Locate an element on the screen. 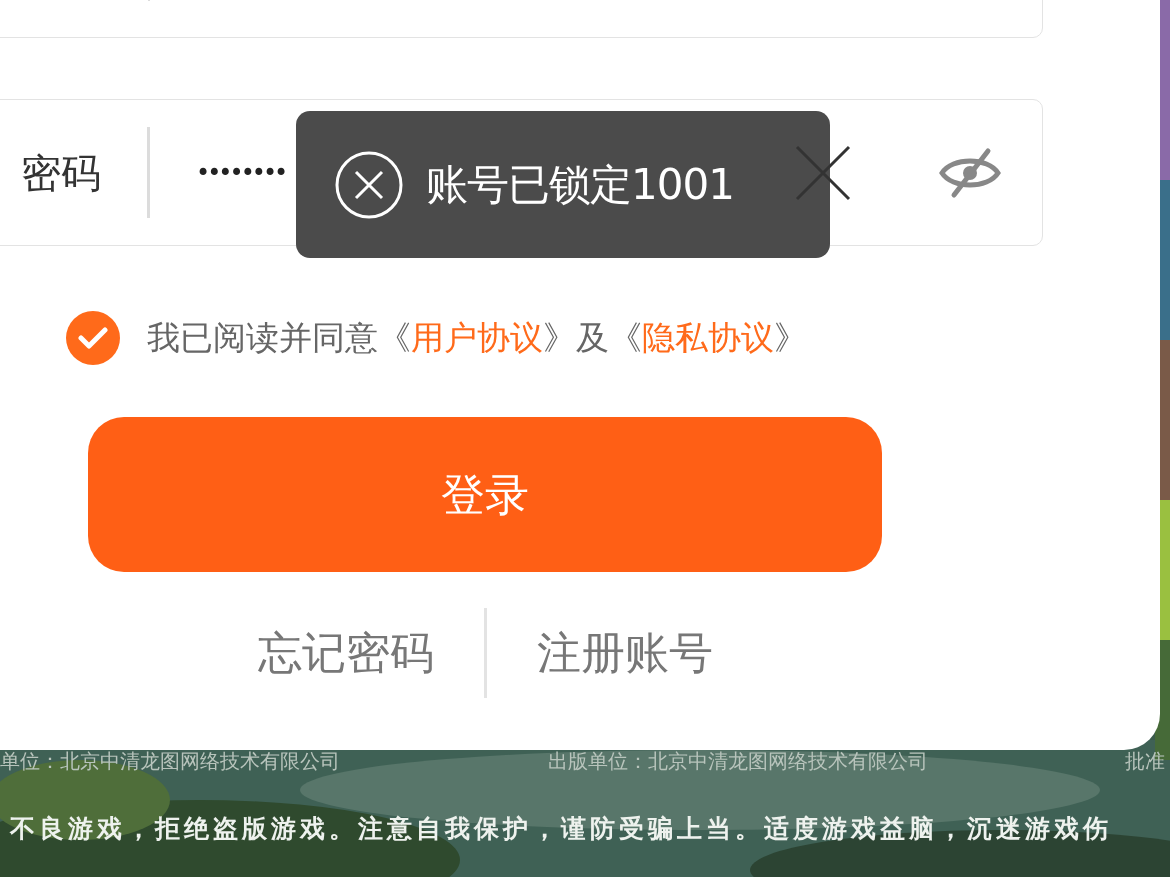  field-label: 密码 is located at coordinates (60, 173).